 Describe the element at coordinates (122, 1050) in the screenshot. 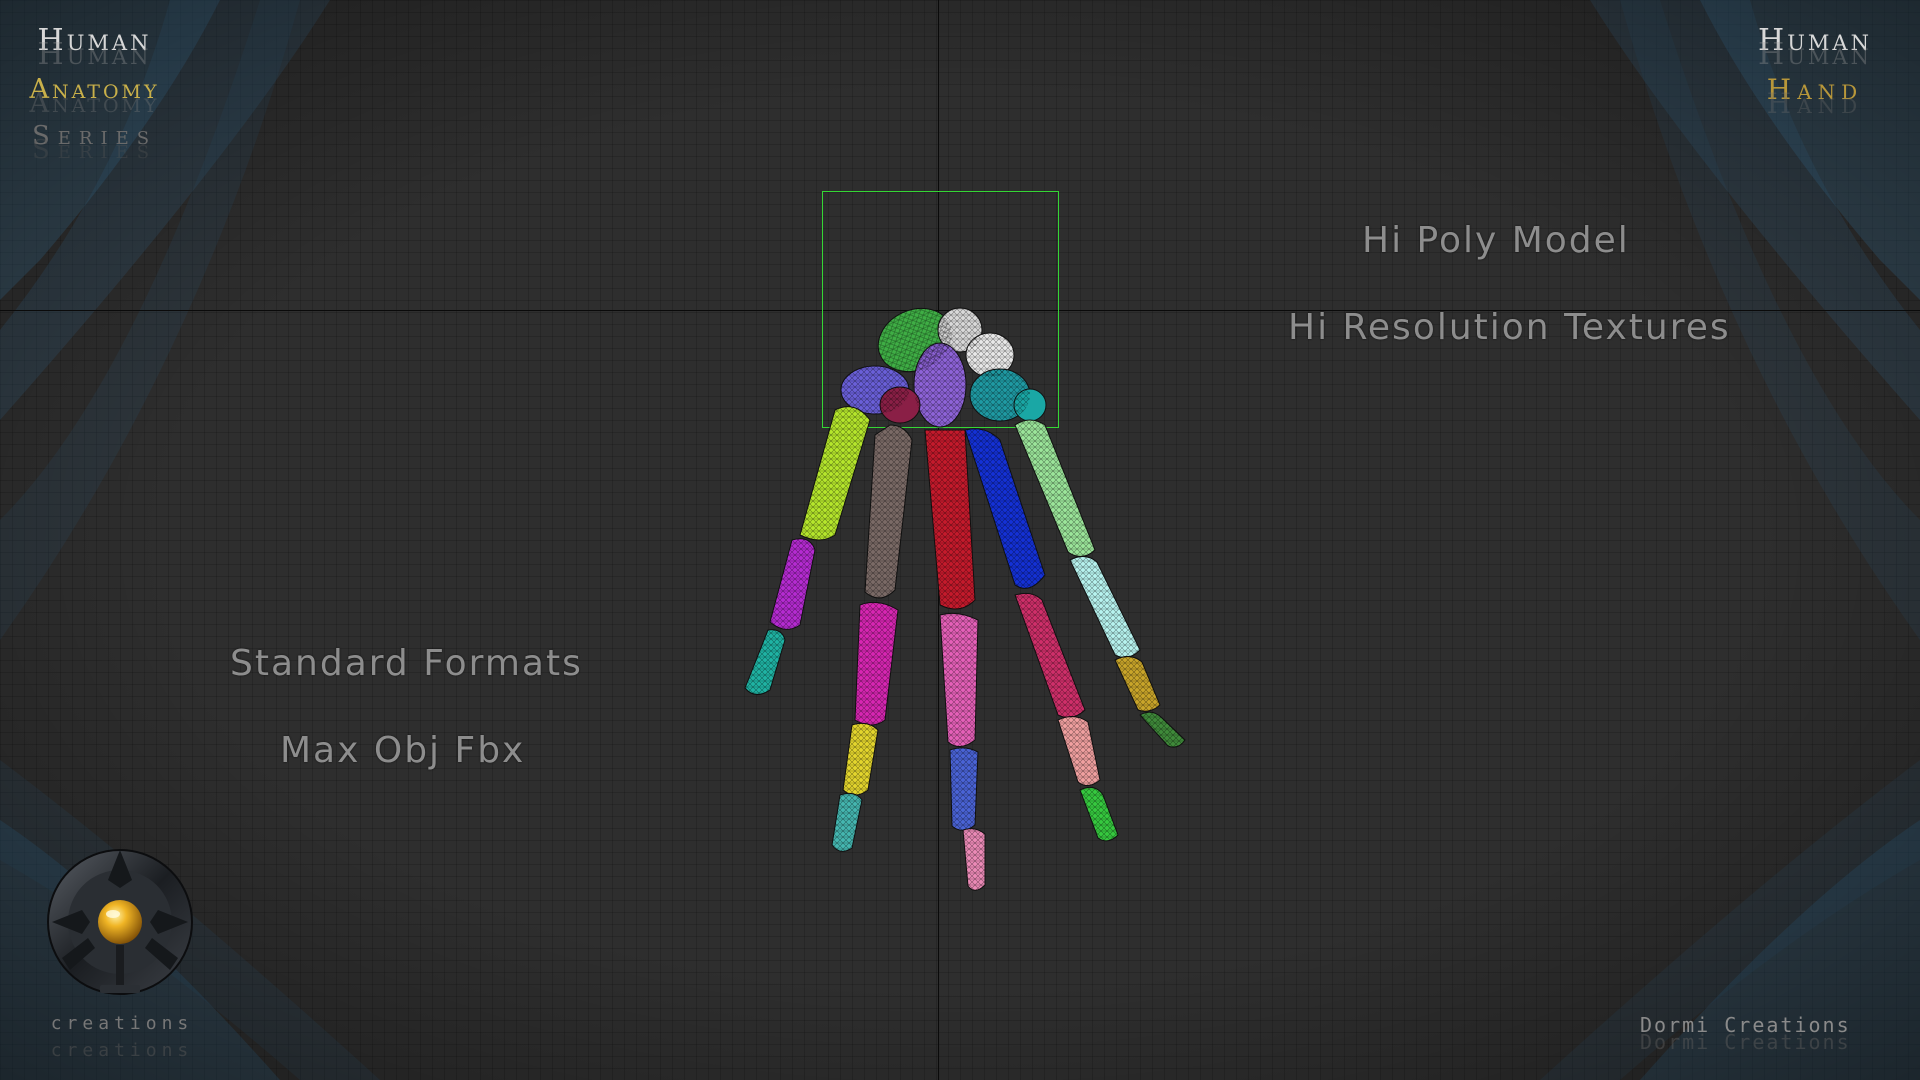

I see `logo-wordmark-reflection: creations` at that location.